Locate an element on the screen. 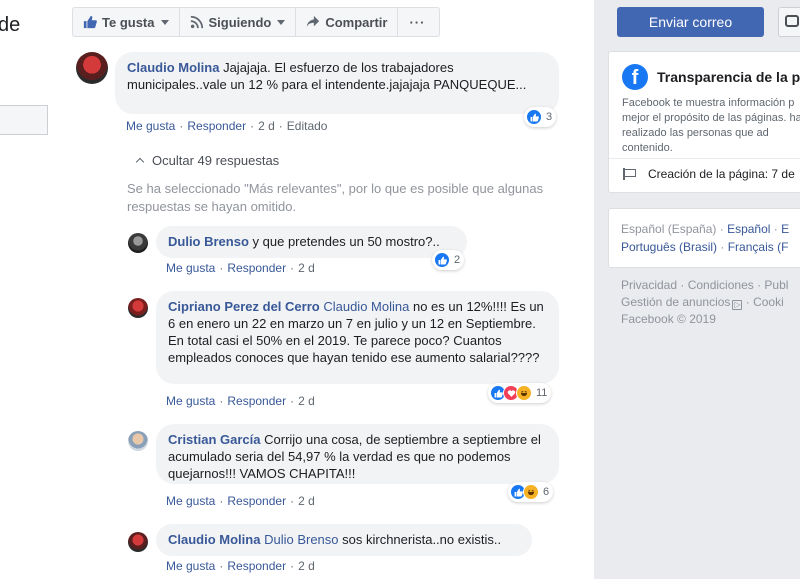  share-arrow-icon is located at coordinates (313, 21).